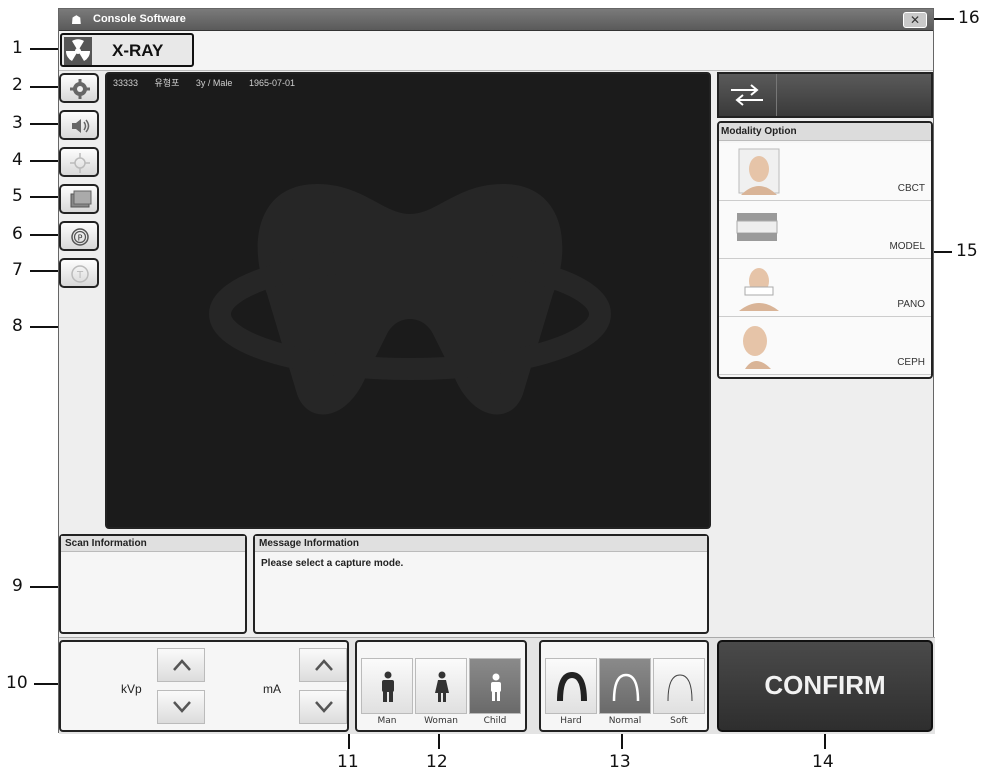  I want to click on radiation-icon, so click(78, 51).